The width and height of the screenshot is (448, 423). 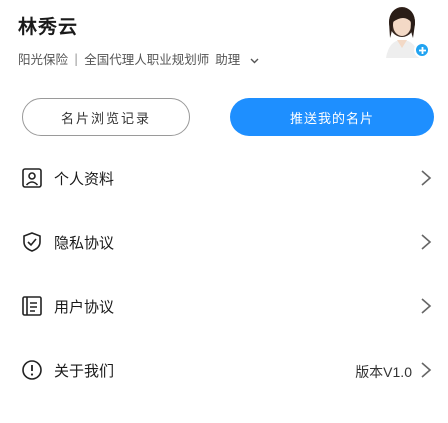 I want to click on avatar, so click(x=405, y=32).